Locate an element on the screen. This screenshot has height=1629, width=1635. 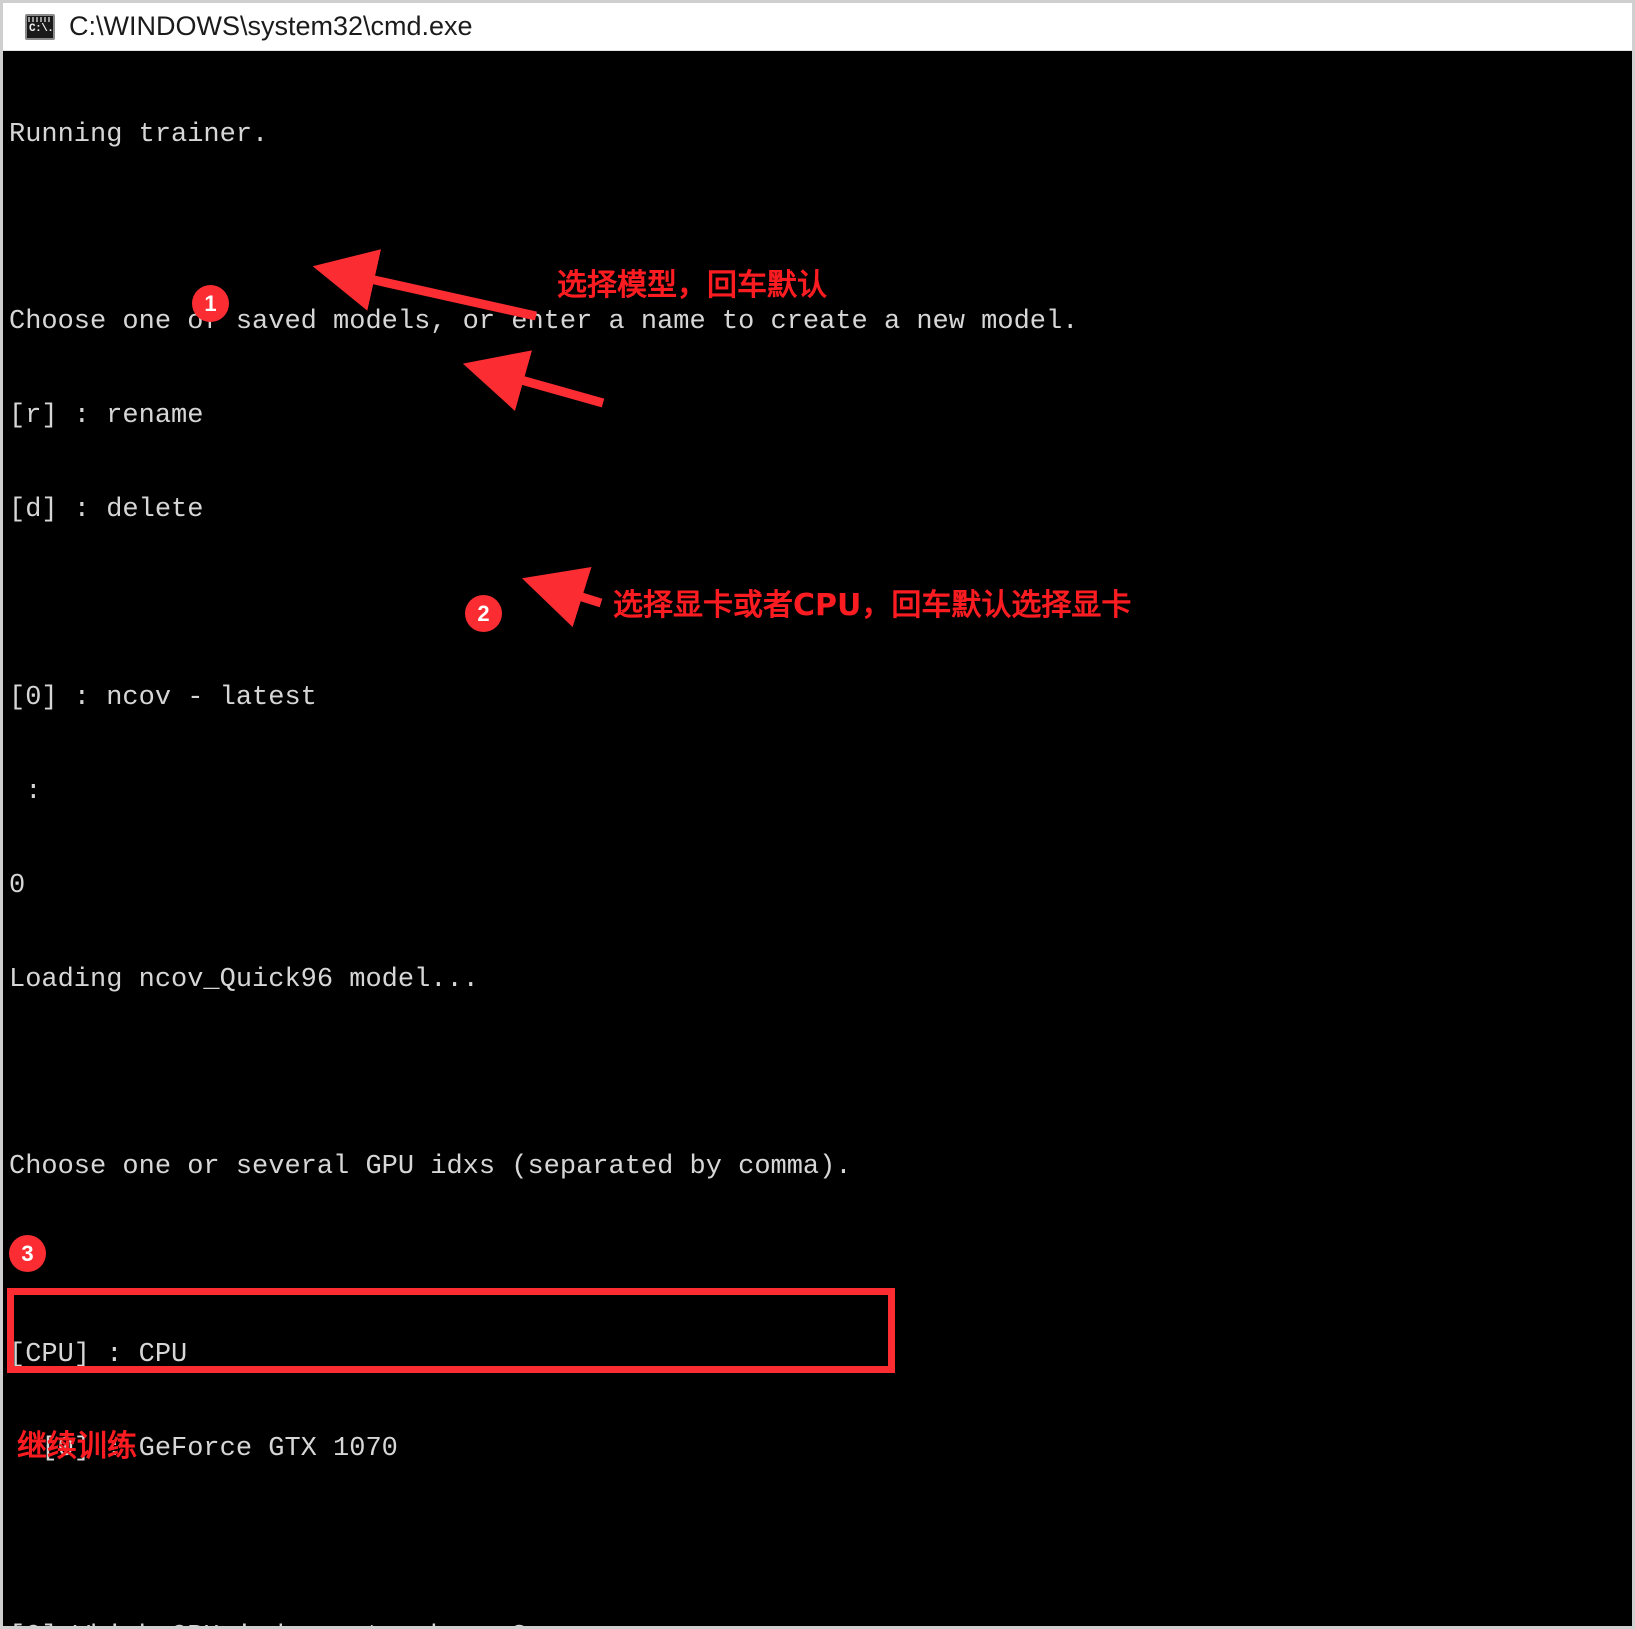
cmd-icon is located at coordinates (40, 26).